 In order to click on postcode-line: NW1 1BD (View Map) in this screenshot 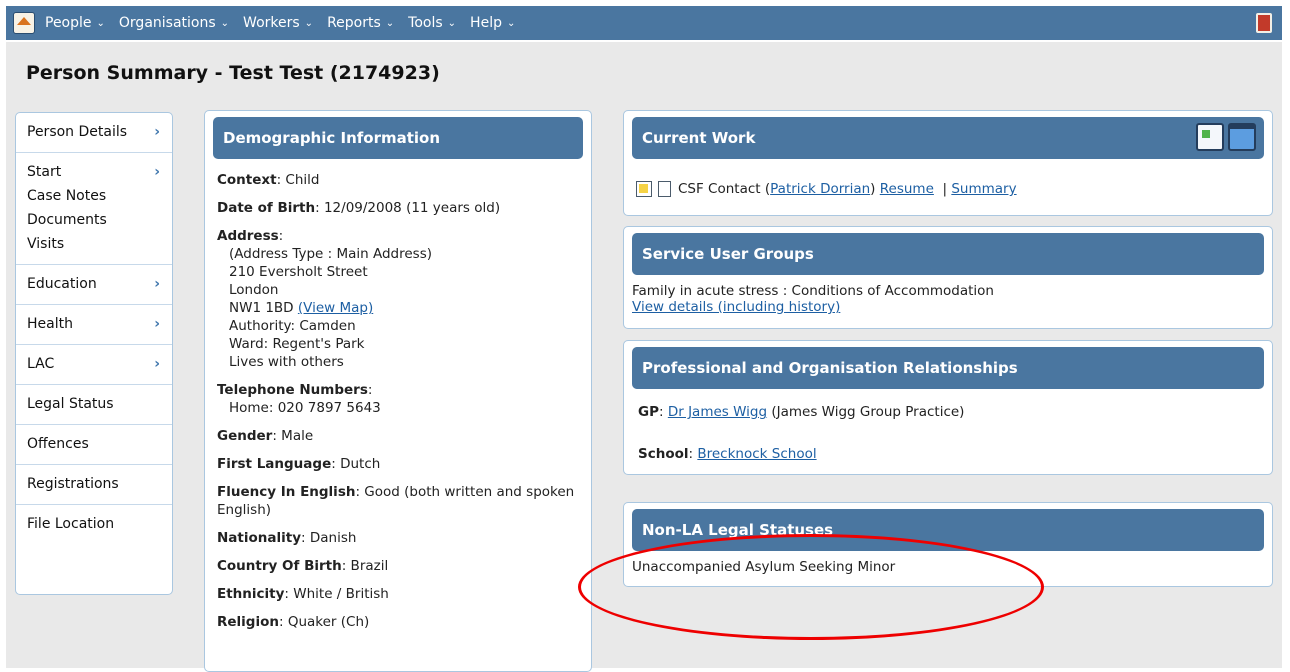, I will do `click(301, 308)`.